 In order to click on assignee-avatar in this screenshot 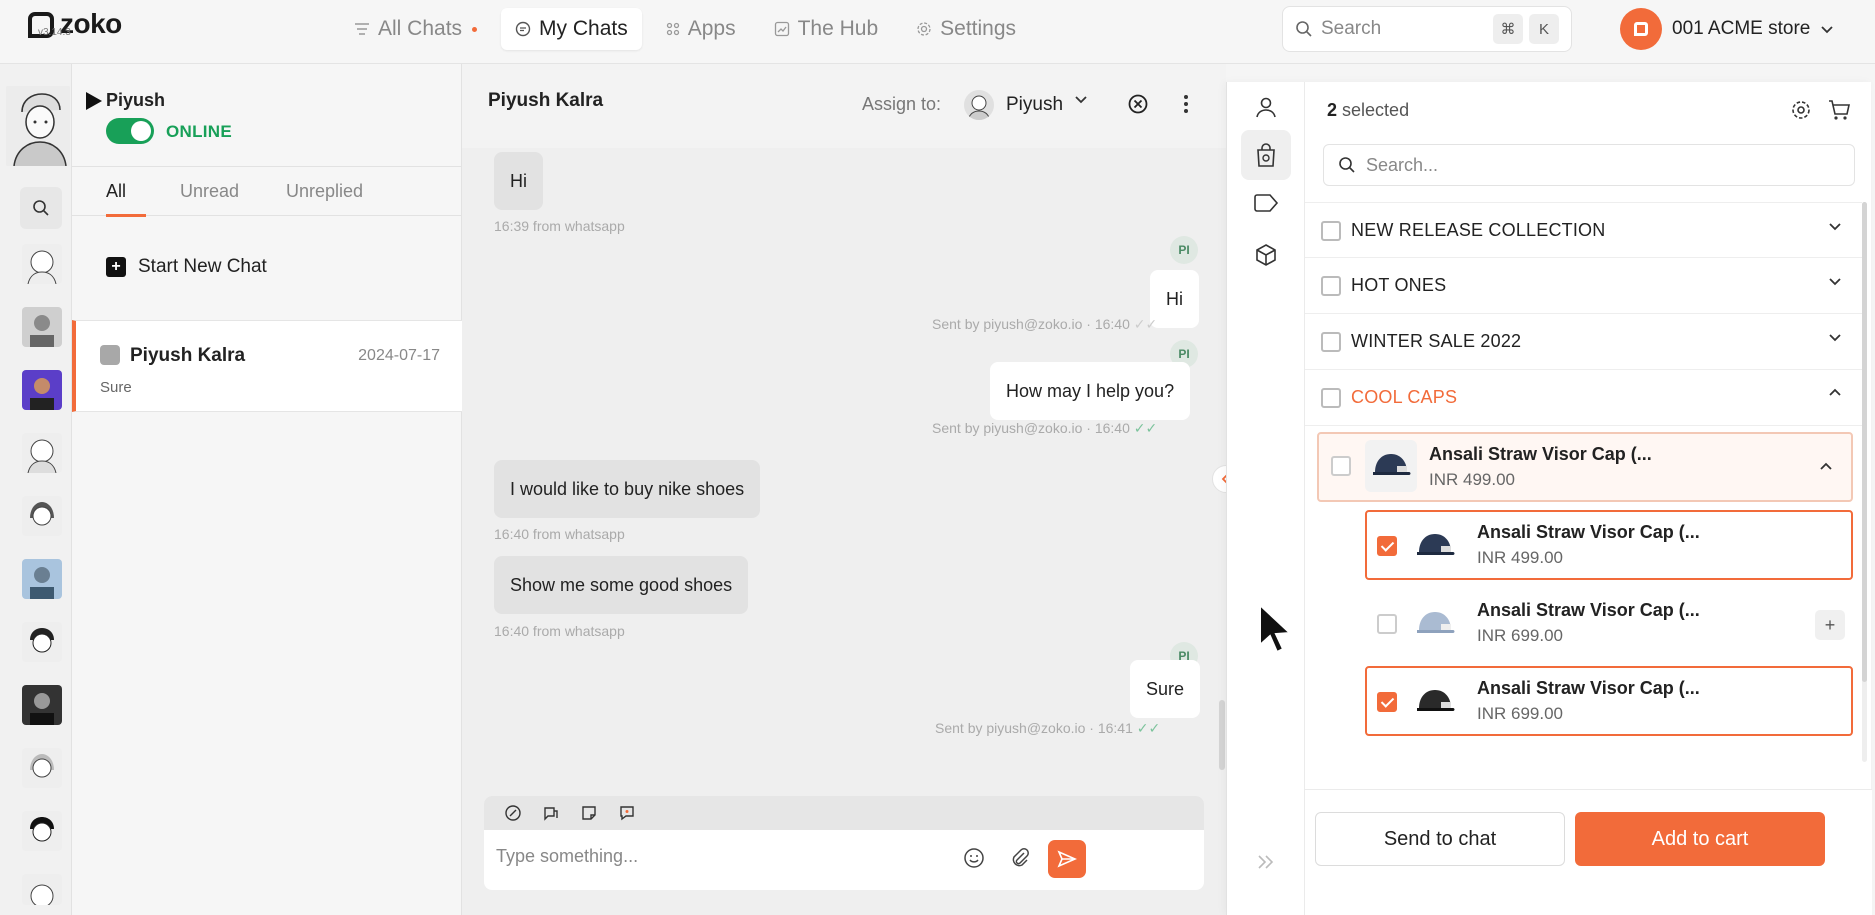, I will do `click(979, 105)`.